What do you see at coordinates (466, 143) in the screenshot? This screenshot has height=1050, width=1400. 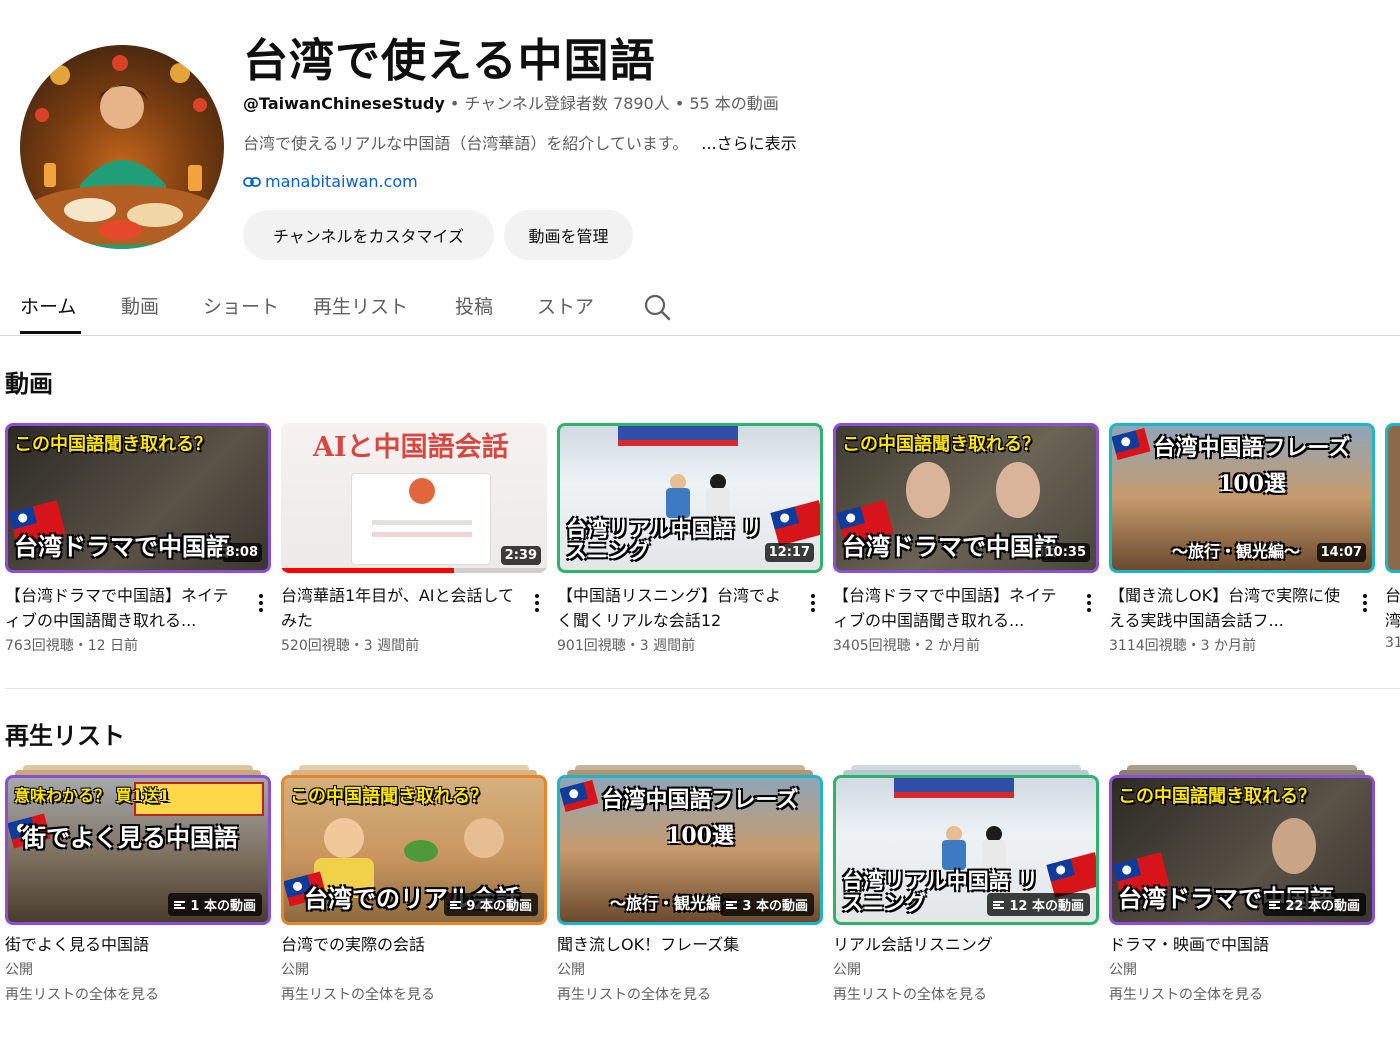 I see `description-text: 台湾で使えるリアルな中国語（台湾華語）を紹介しています。` at bounding box center [466, 143].